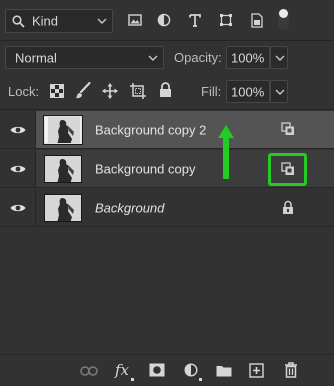 This screenshot has height=386, width=334. Describe the element at coordinates (45, 21) in the screenshot. I see `filter-kind-label: Kind` at that location.